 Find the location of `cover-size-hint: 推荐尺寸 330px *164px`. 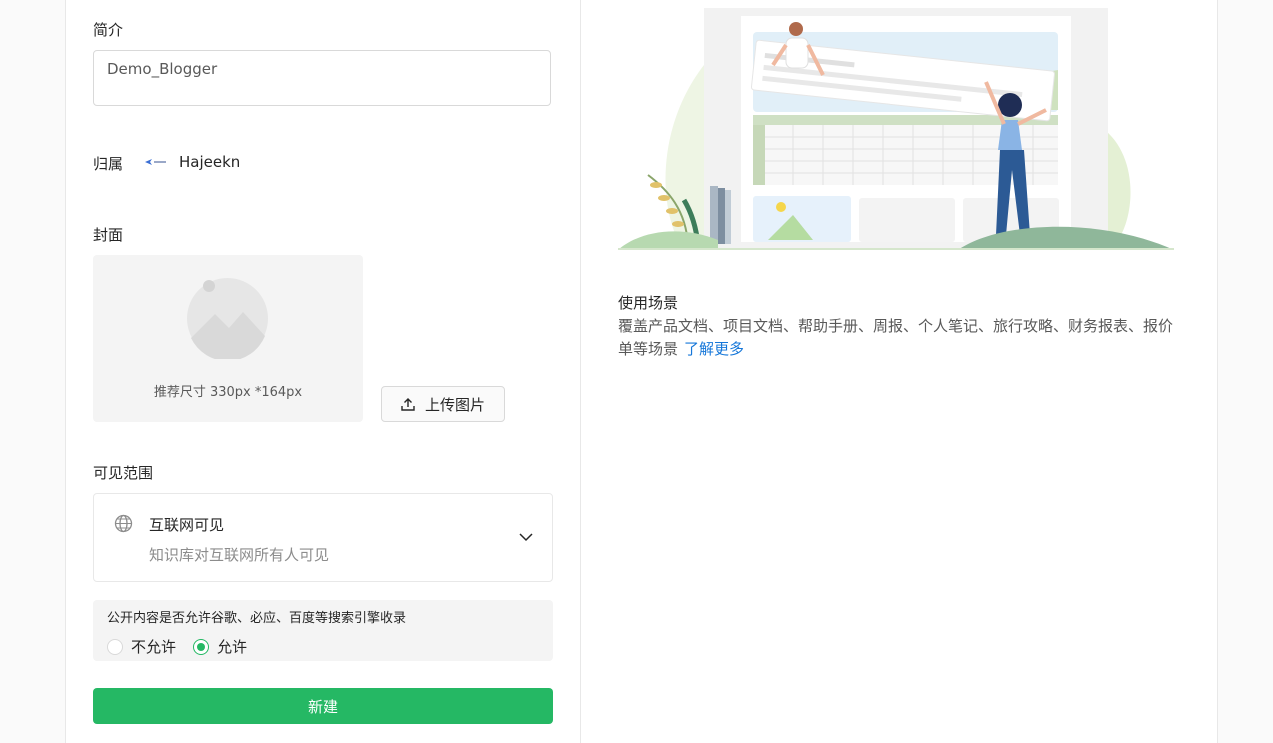

cover-size-hint: 推荐尺寸 330px *164px is located at coordinates (228, 392).